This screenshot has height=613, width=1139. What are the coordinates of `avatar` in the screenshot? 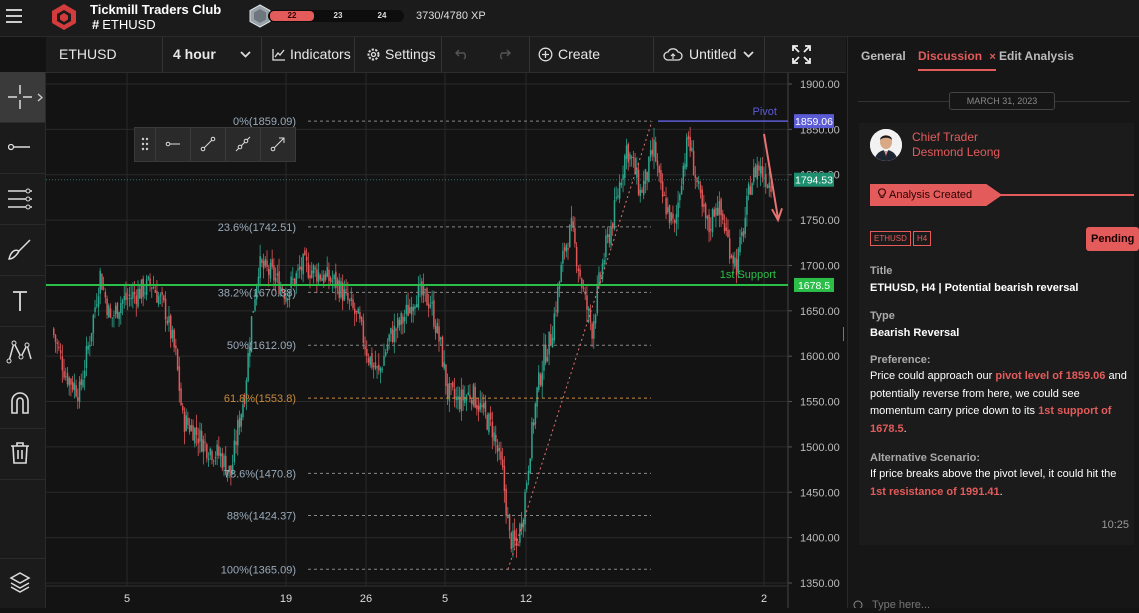 It's located at (886, 145).